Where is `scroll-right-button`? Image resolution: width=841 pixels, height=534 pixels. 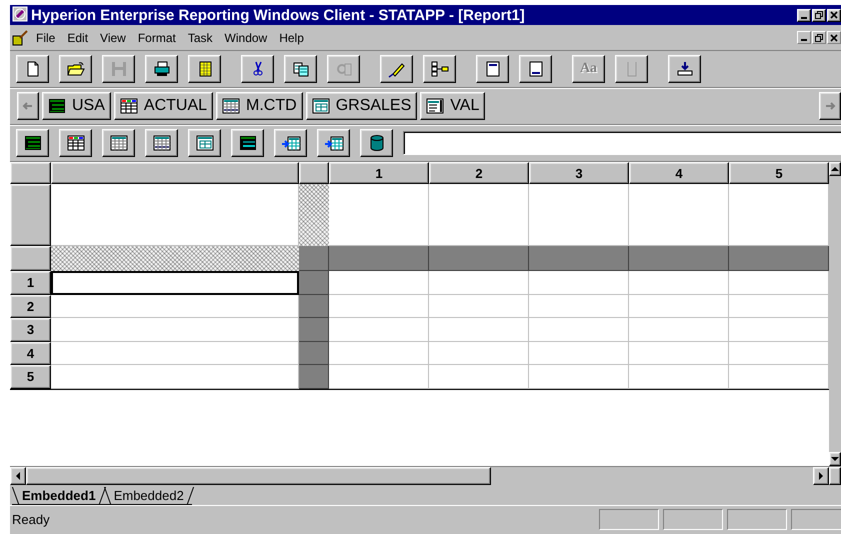 scroll-right-button is located at coordinates (830, 106).